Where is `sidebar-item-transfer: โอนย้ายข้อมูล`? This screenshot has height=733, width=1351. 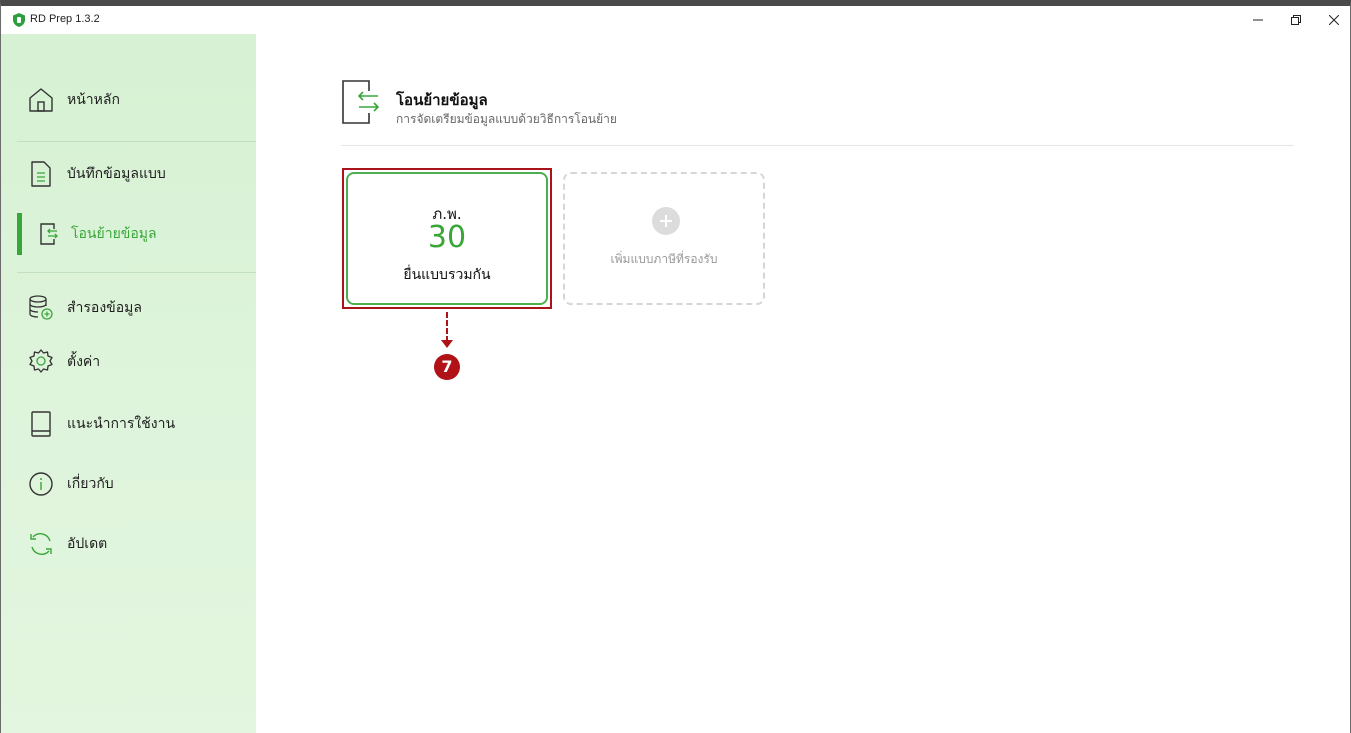 sidebar-item-transfer: โอนย้ายข้อมูล is located at coordinates (128, 234).